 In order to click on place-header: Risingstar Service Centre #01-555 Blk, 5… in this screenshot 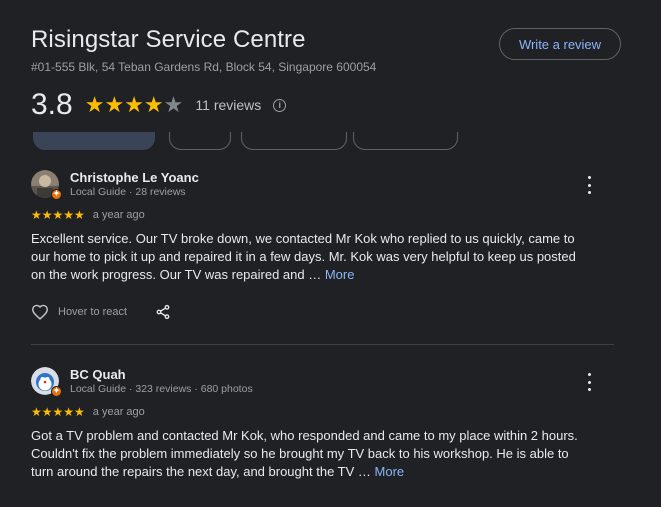, I will do `click(203, 50)`.